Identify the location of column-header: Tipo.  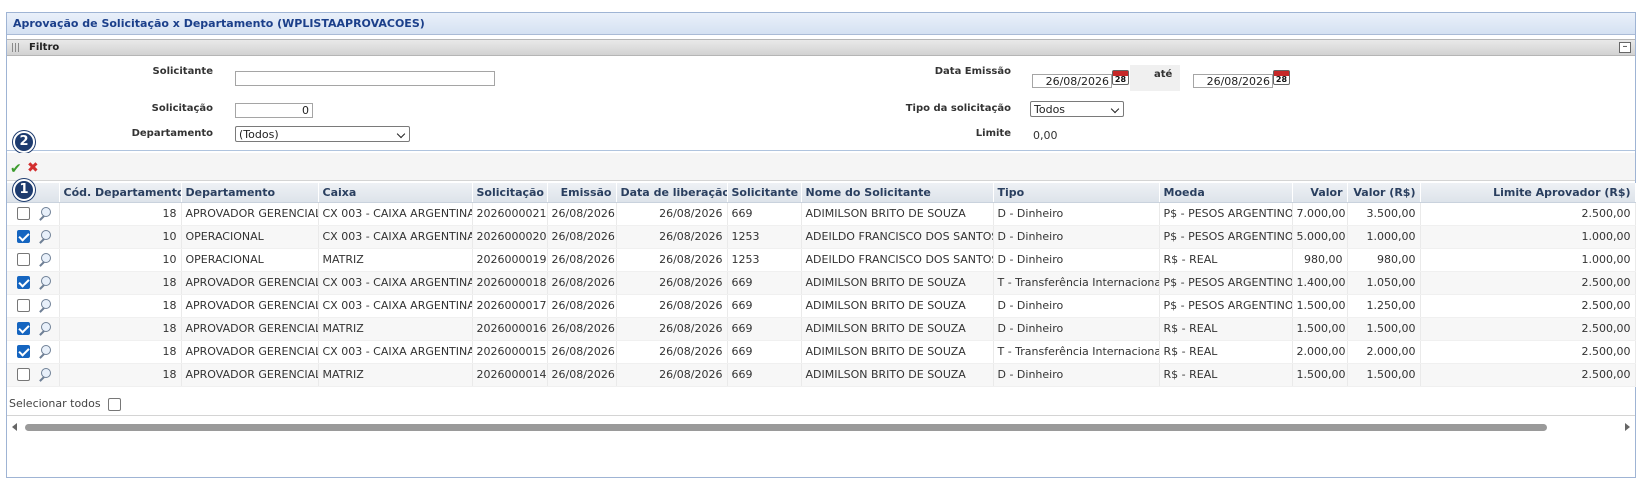
(1076, 193).